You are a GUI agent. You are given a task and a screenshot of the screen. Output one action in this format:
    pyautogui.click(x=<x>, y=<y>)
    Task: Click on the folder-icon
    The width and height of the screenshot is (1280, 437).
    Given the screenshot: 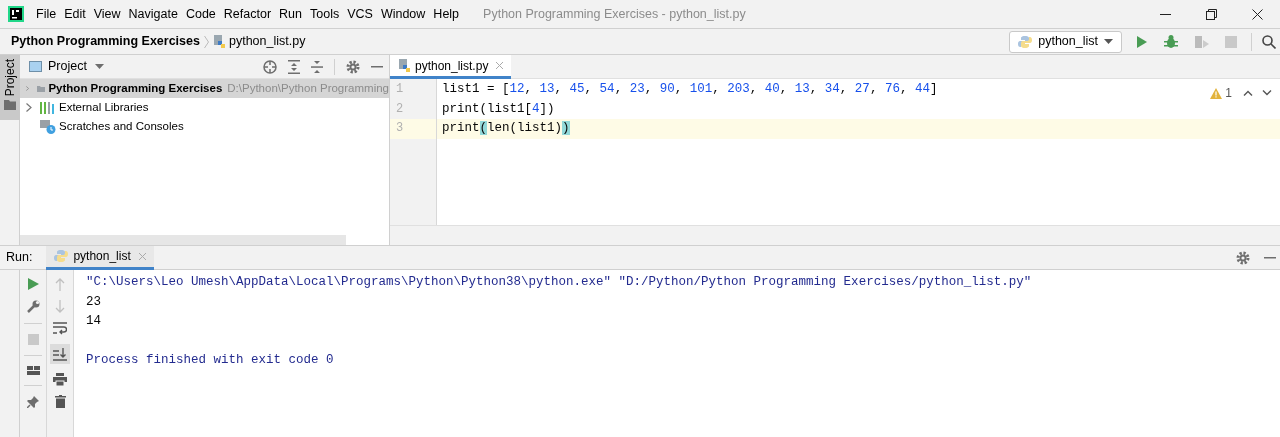 What is the action you would take?
    pyautogui.click(x=10, y=105)
    